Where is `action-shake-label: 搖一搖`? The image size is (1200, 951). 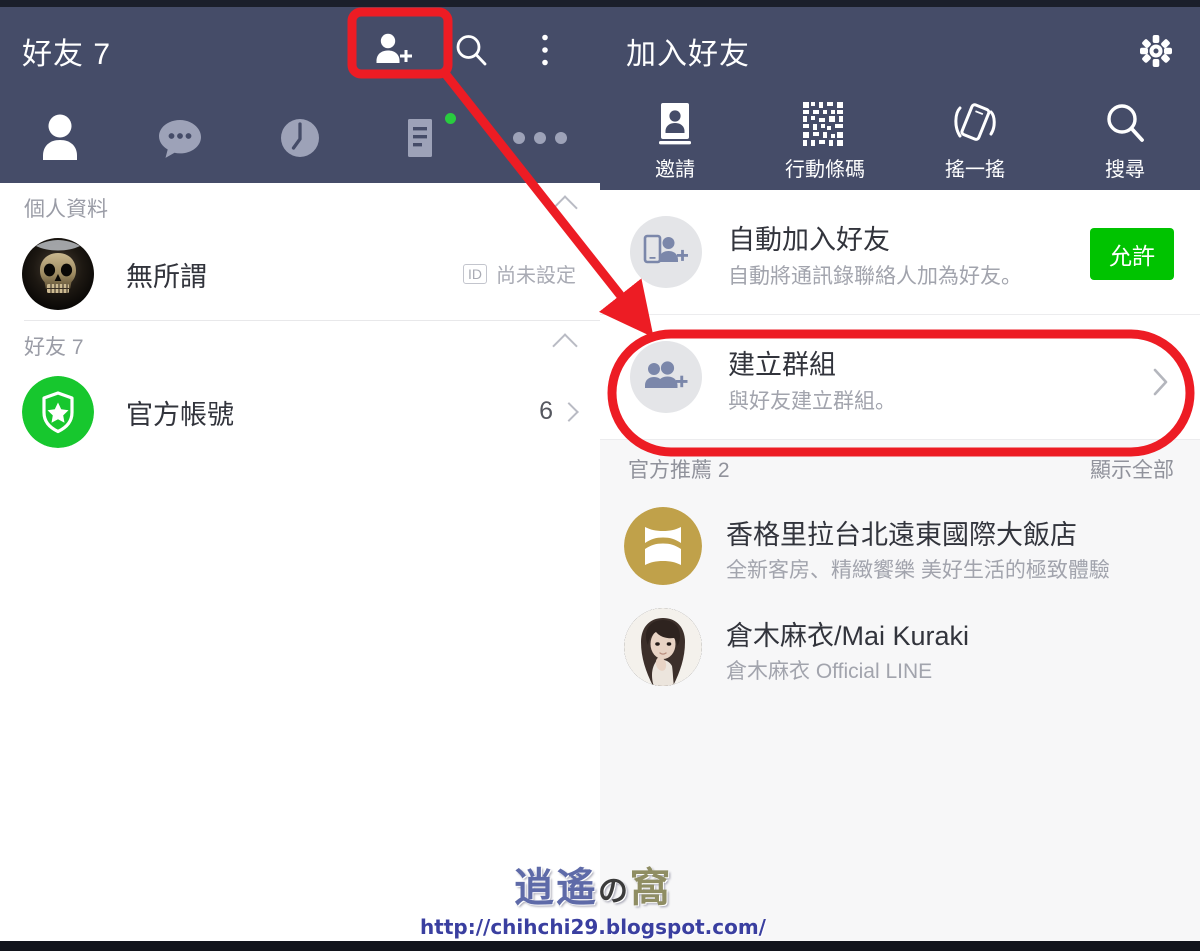
action-shake-label: 搖一搖 is located at coordinates (975, 170).